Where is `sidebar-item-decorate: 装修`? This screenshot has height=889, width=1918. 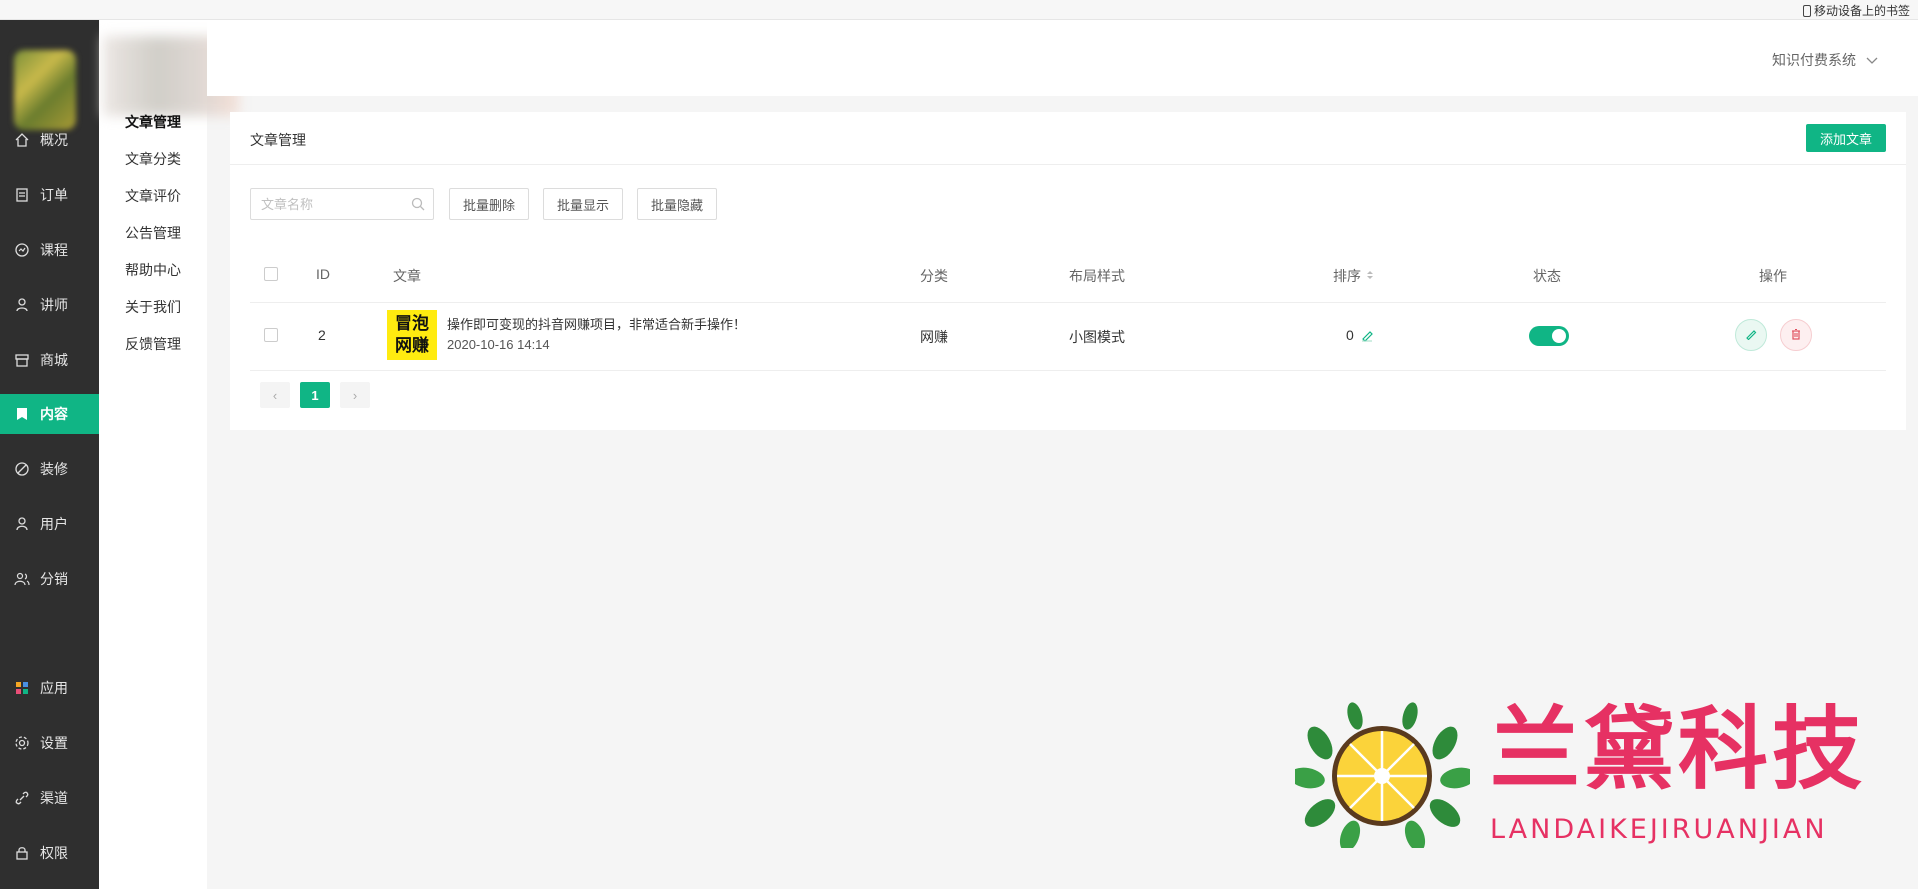 sidebar-item-decorate: 装修 is located at coordinates (49, 469).